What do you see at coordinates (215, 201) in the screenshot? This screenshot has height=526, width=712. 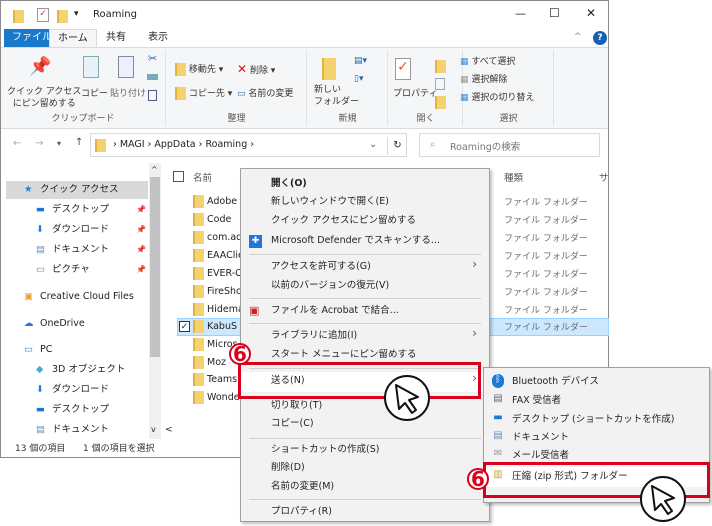 I see `list-item: Adobe` at bounding box center [215, 201].